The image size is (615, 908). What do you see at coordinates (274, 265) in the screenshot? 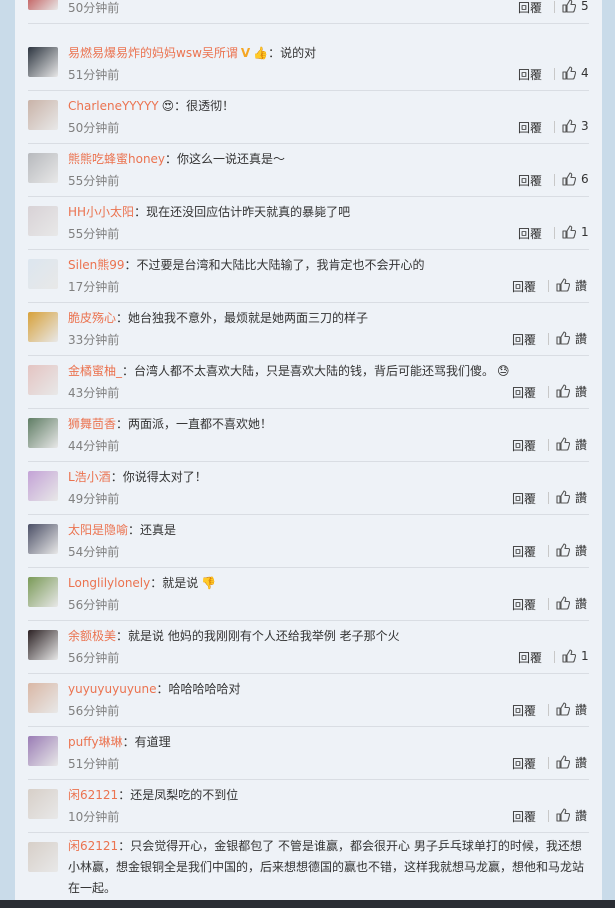
I see `comment-text: ：不过要是台湾和大陆比大陆输了，我肯定也不会开心的` at bounding box center [274, 265].